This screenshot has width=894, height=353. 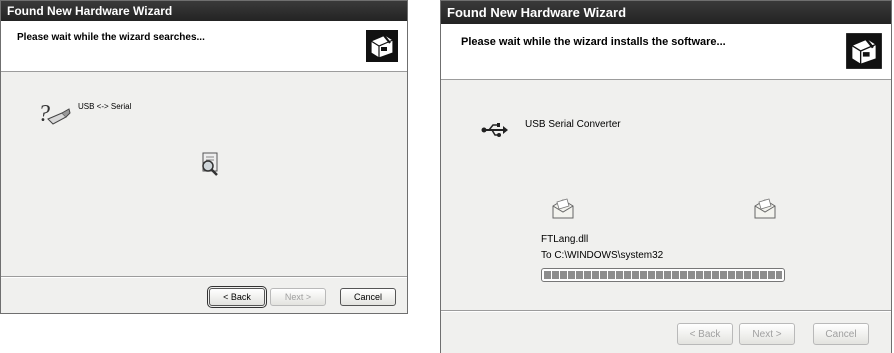 What do you see at coordinates (573, 124) in the screenshot?
I see `device-name: USB Serial Converter` at bounding box center [573, 124].